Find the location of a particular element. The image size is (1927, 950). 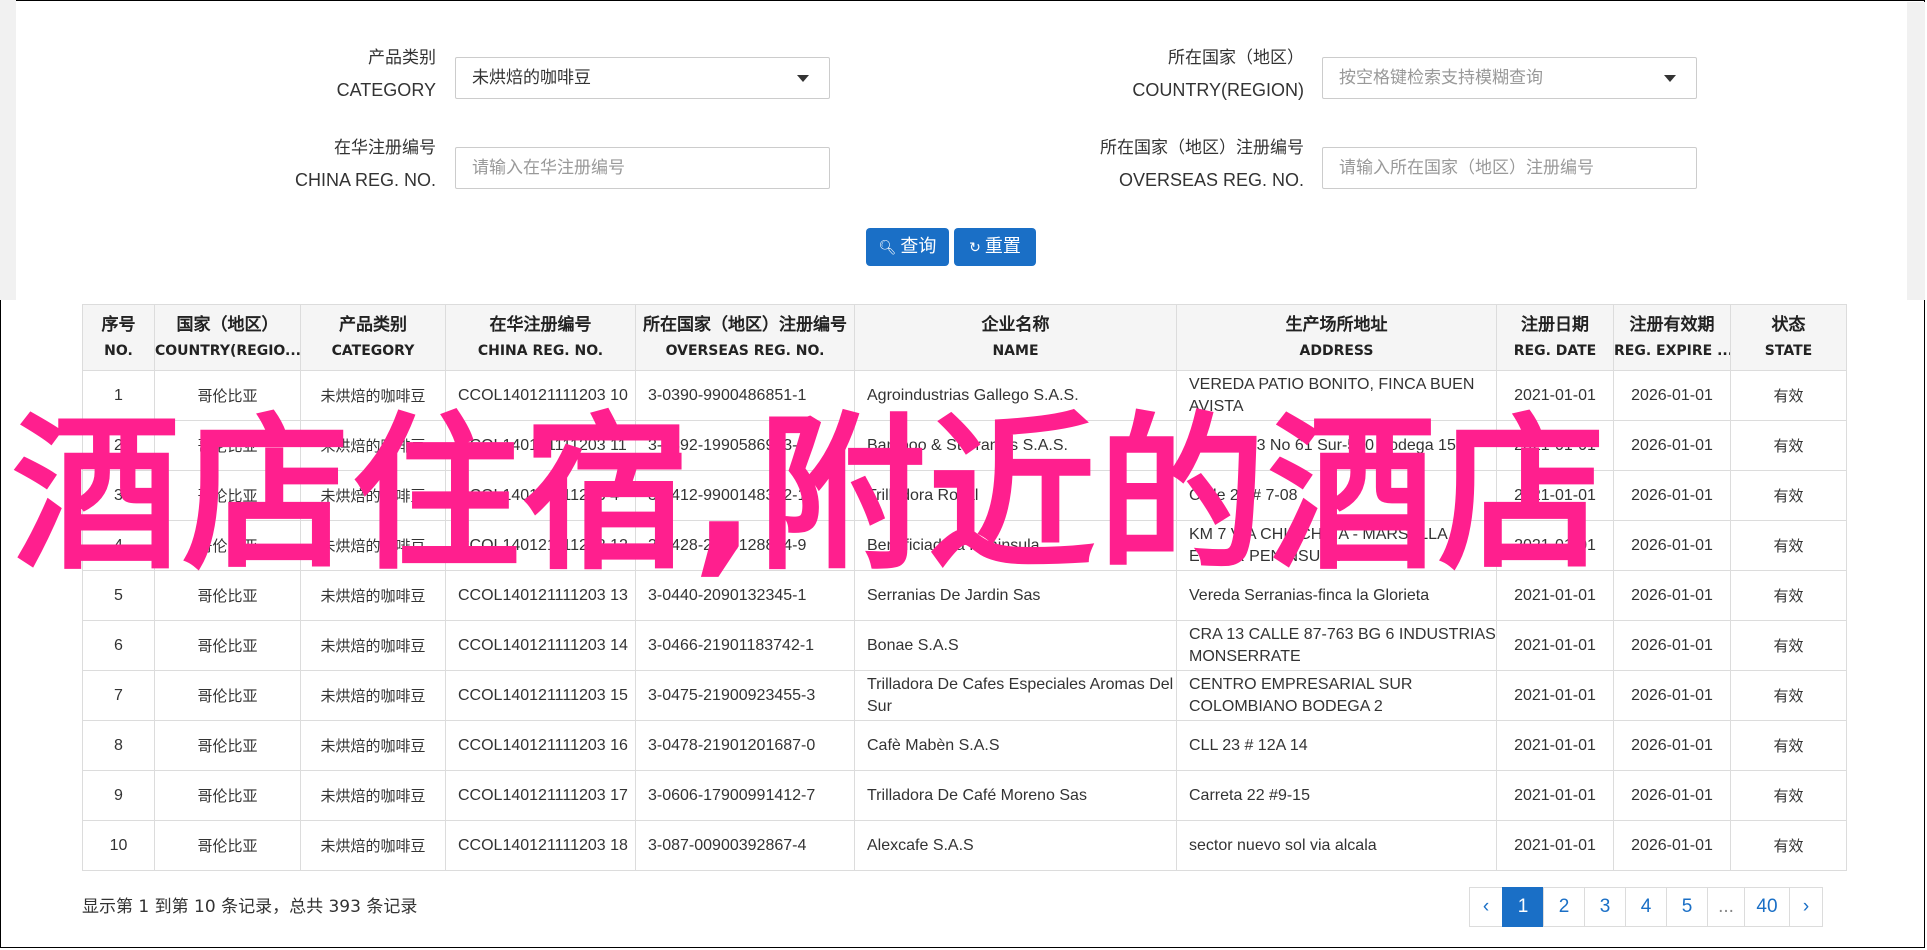

pagination: ‹ 1 2 3 4 5... 40 › is located at coordinates (1646, 907).